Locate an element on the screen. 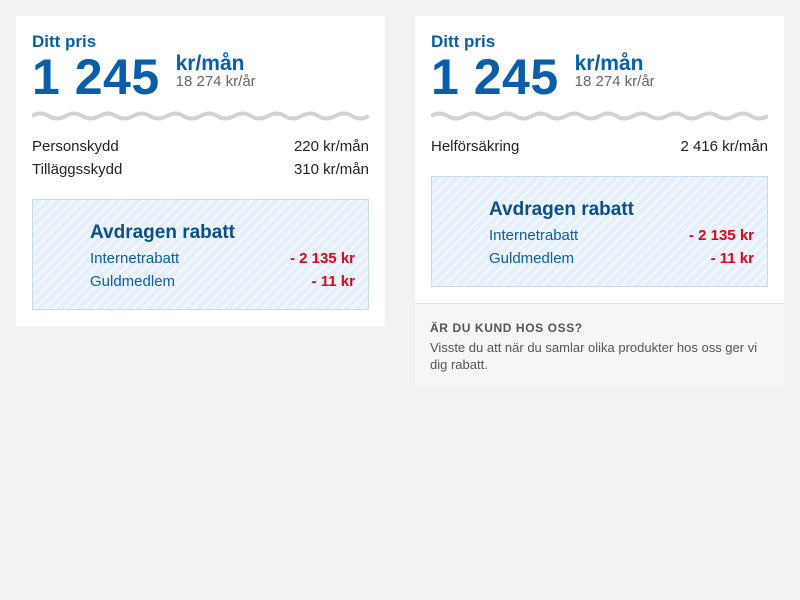 This screenshot has width=800, height=600. note-heading: ÄR DU KUND HOS OSS? is located at coordinates (506, 328).